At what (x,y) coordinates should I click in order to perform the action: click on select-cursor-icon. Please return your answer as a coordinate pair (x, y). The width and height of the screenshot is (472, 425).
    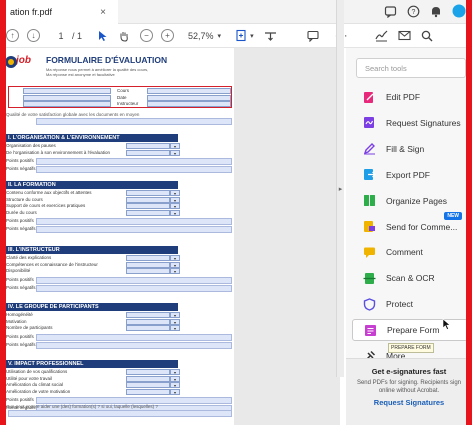
    Looking at the image, I should click on (103, 36).